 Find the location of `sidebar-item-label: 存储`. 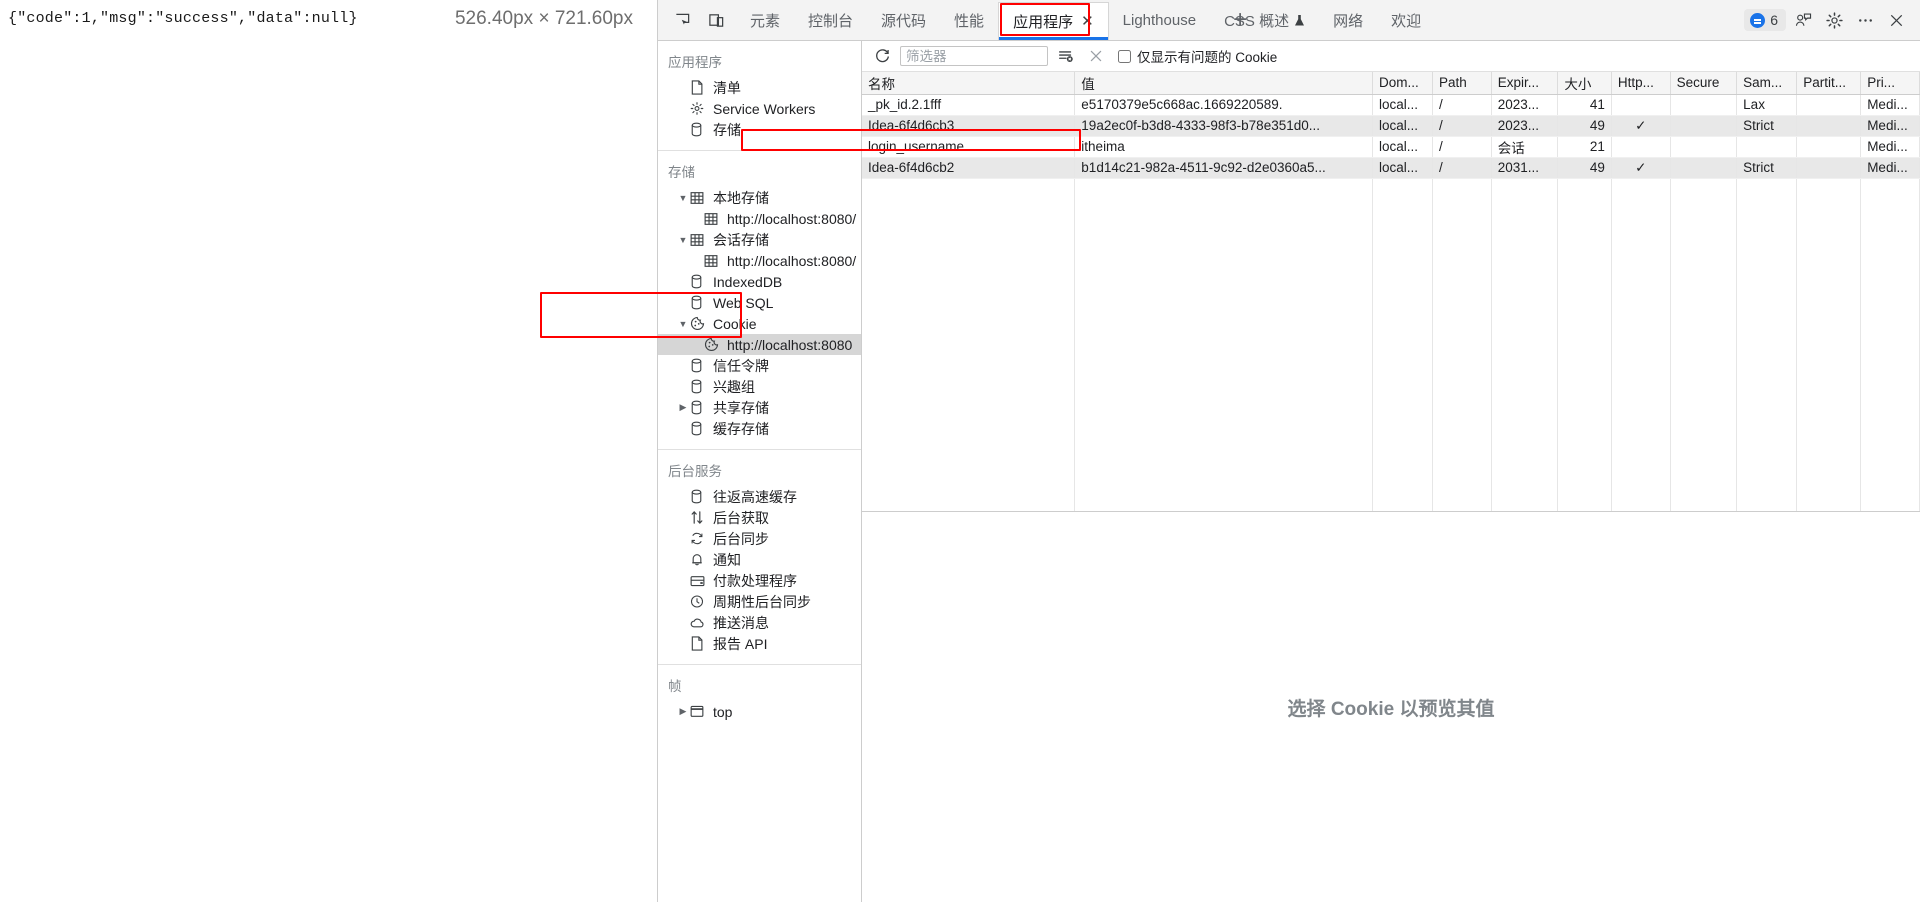

sidebar-item-label: 存储 is located at coordinates (727, 129).